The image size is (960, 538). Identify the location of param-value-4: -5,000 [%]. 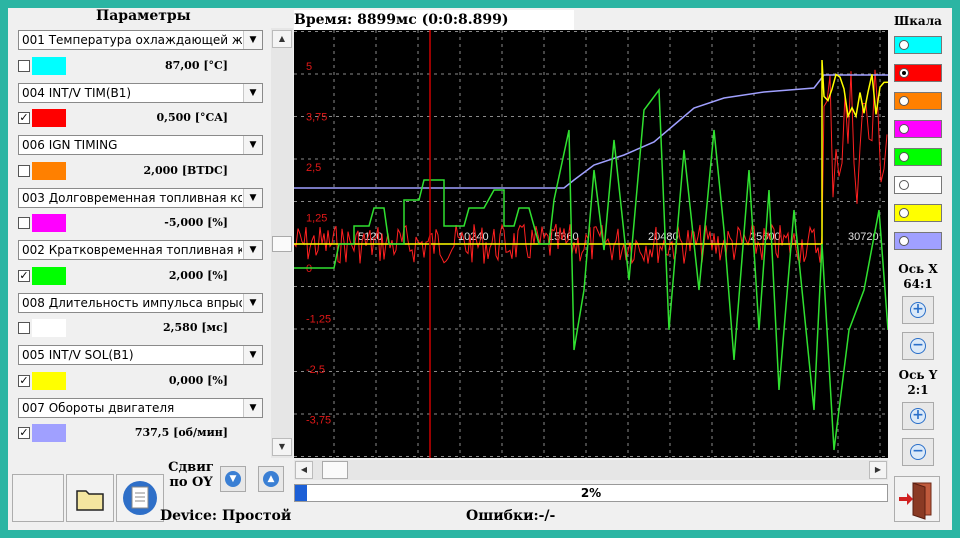
(196, 222).